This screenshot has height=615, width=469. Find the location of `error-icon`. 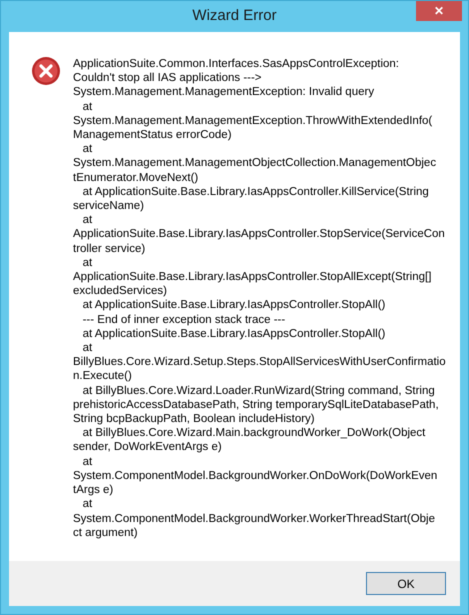

error-icon is located at coordinates (46, 71).